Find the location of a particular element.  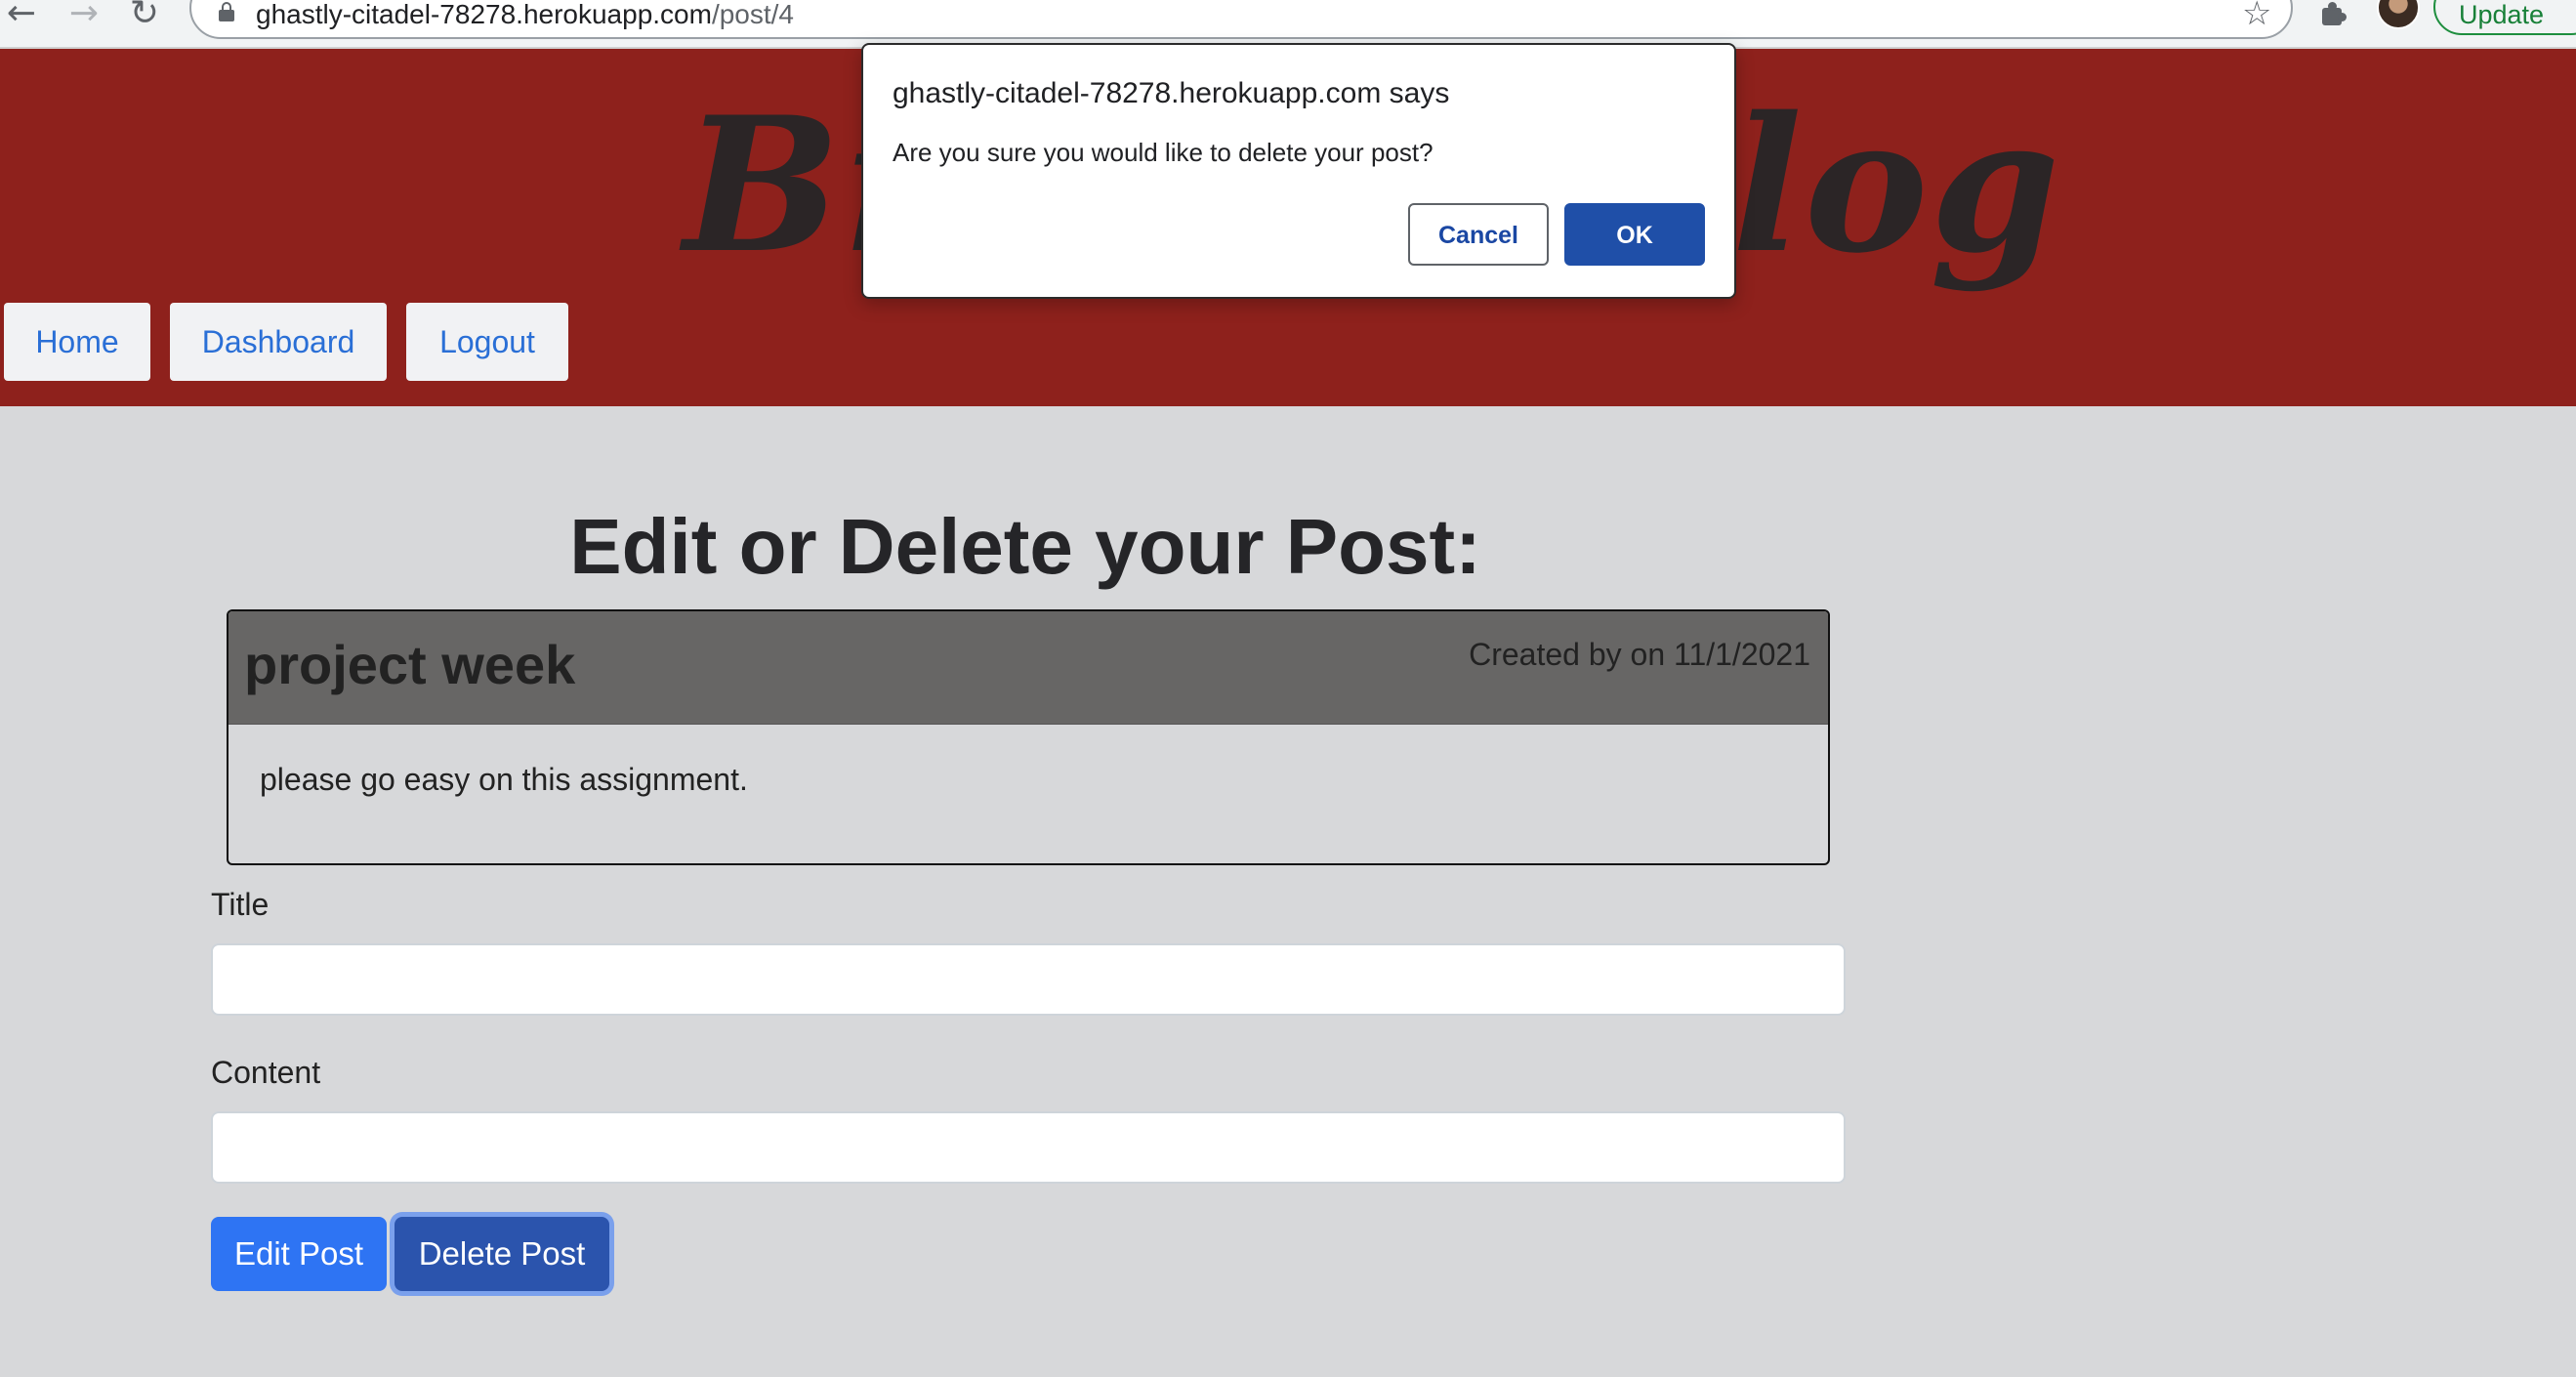

reload-icon: ↻ is located at coordinates (145, 15).